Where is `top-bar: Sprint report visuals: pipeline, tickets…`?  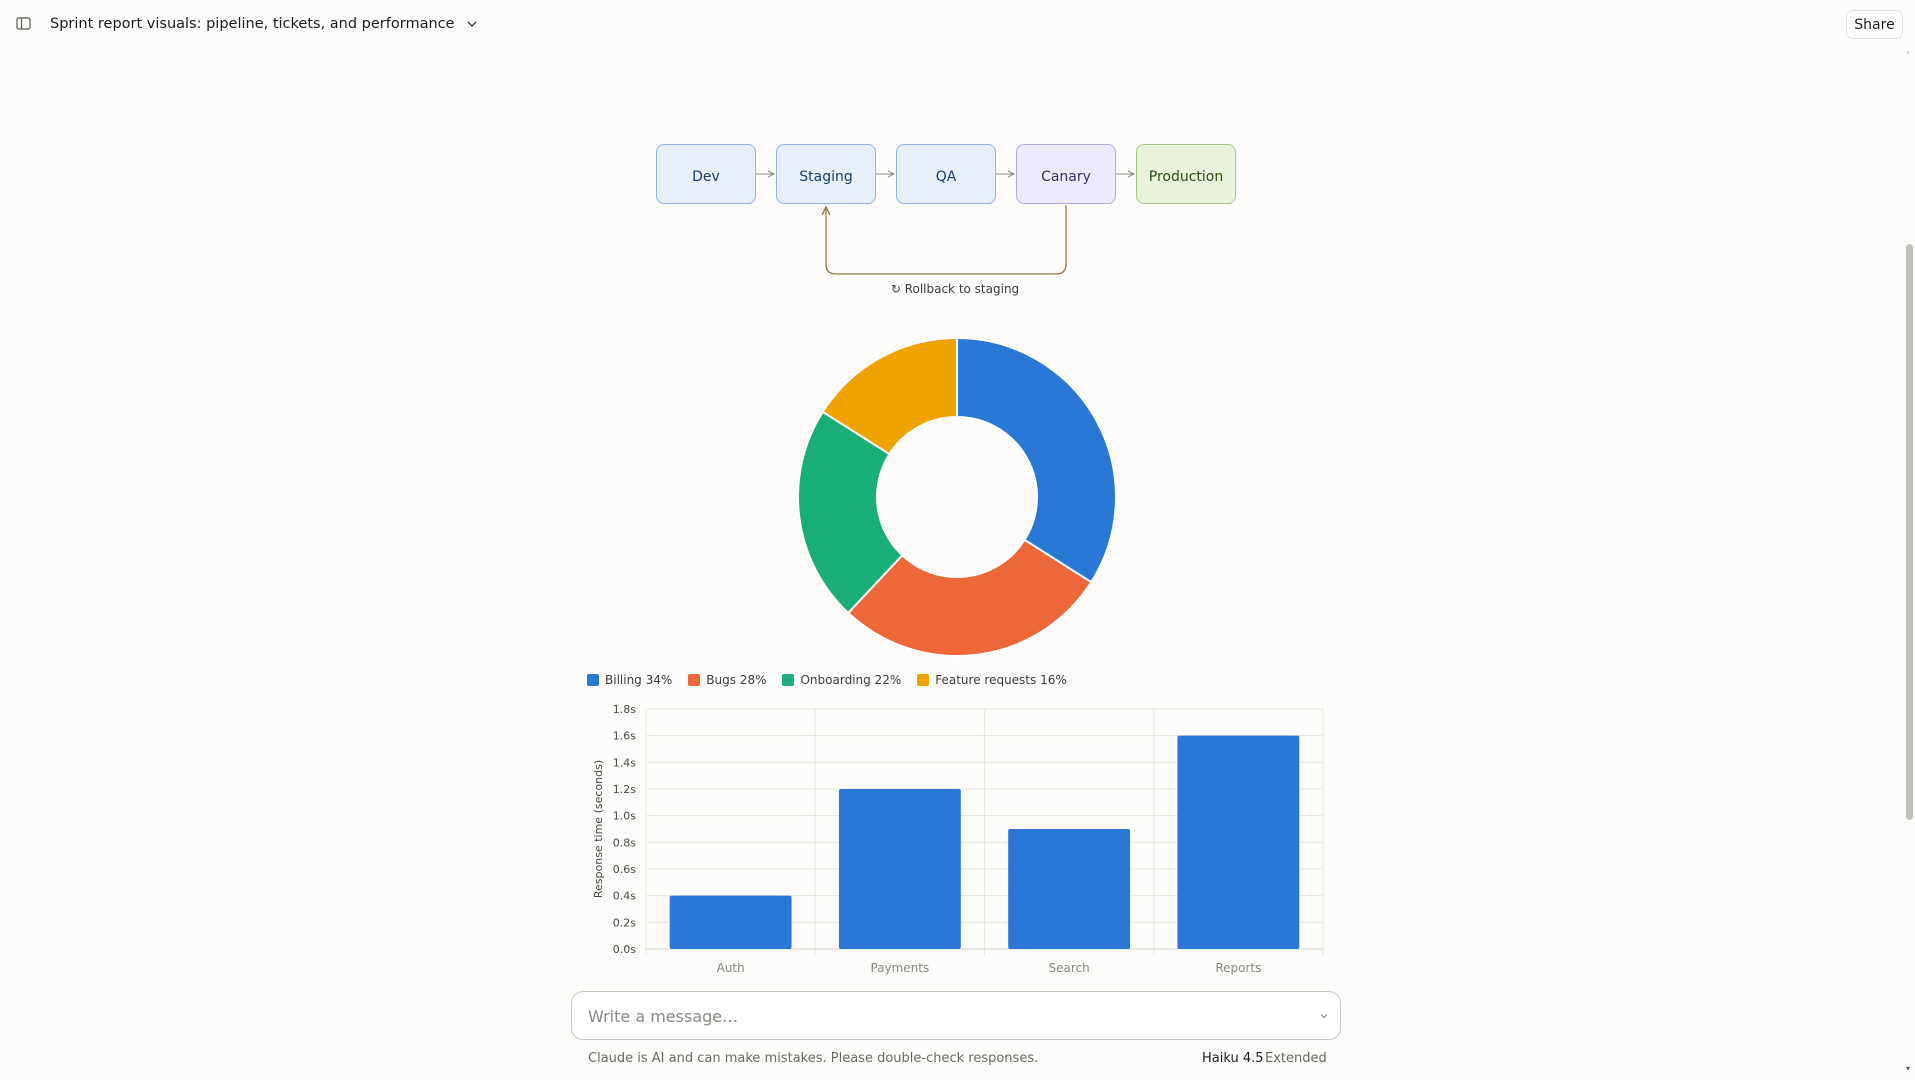
top-bar: Sprint report visuals: pipeline, tickets… is located at coordinates (957, 24).